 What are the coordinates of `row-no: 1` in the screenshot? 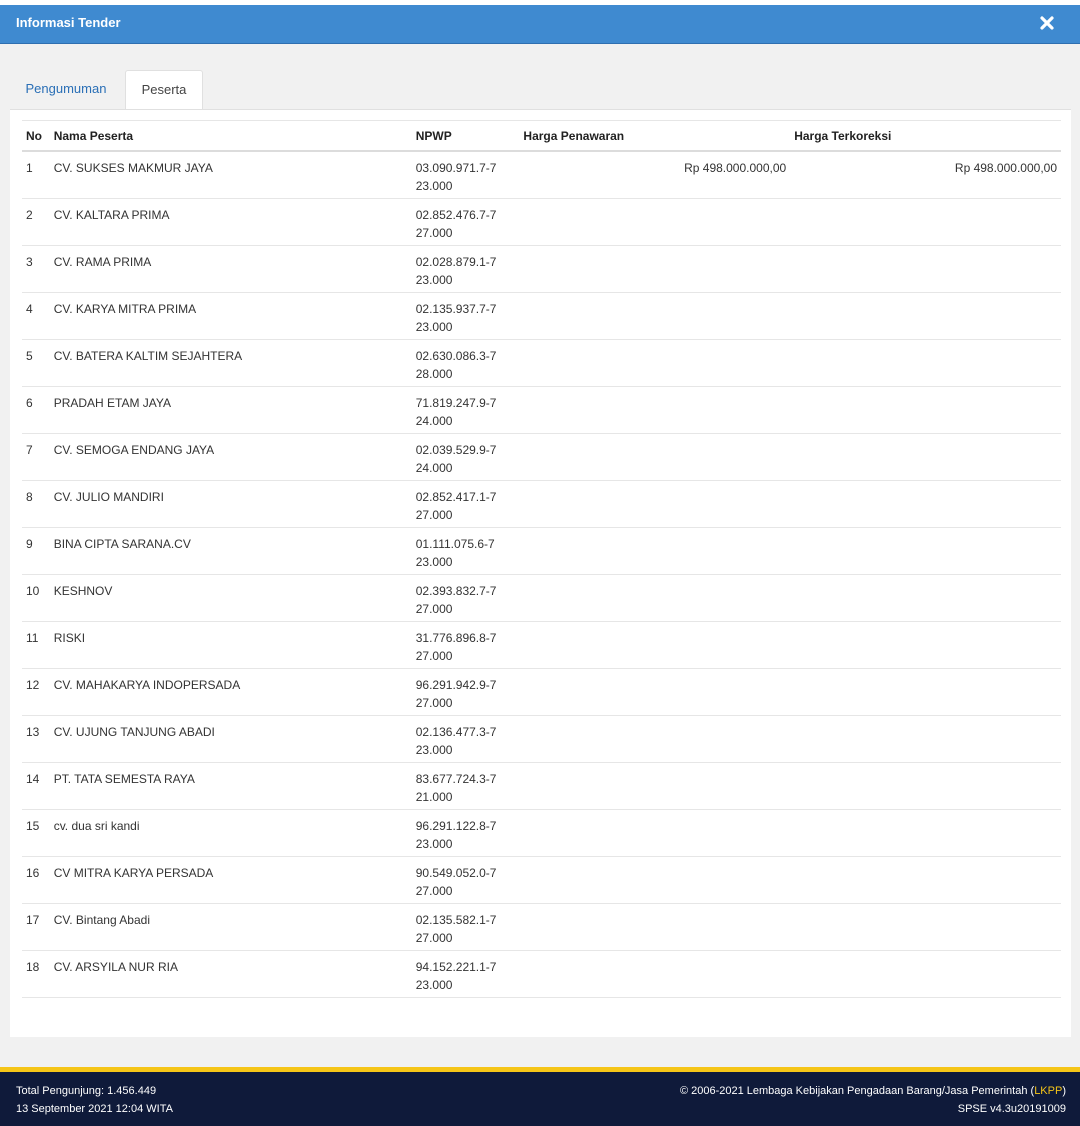 It's located at (36, 175).